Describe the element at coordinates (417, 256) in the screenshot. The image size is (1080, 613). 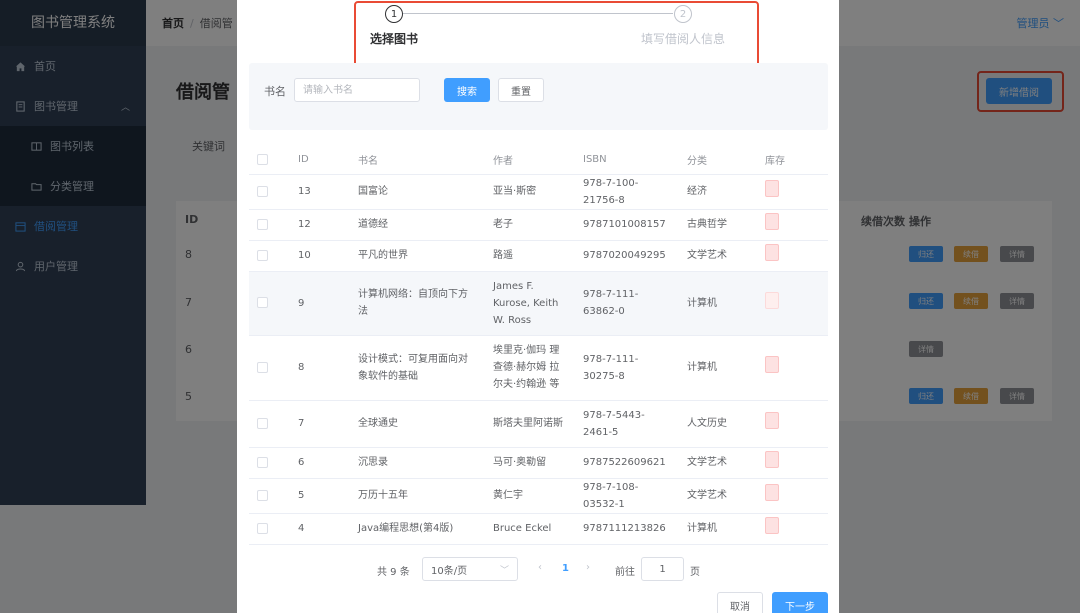
I see `table-cell: 平凡的世界` at that location.